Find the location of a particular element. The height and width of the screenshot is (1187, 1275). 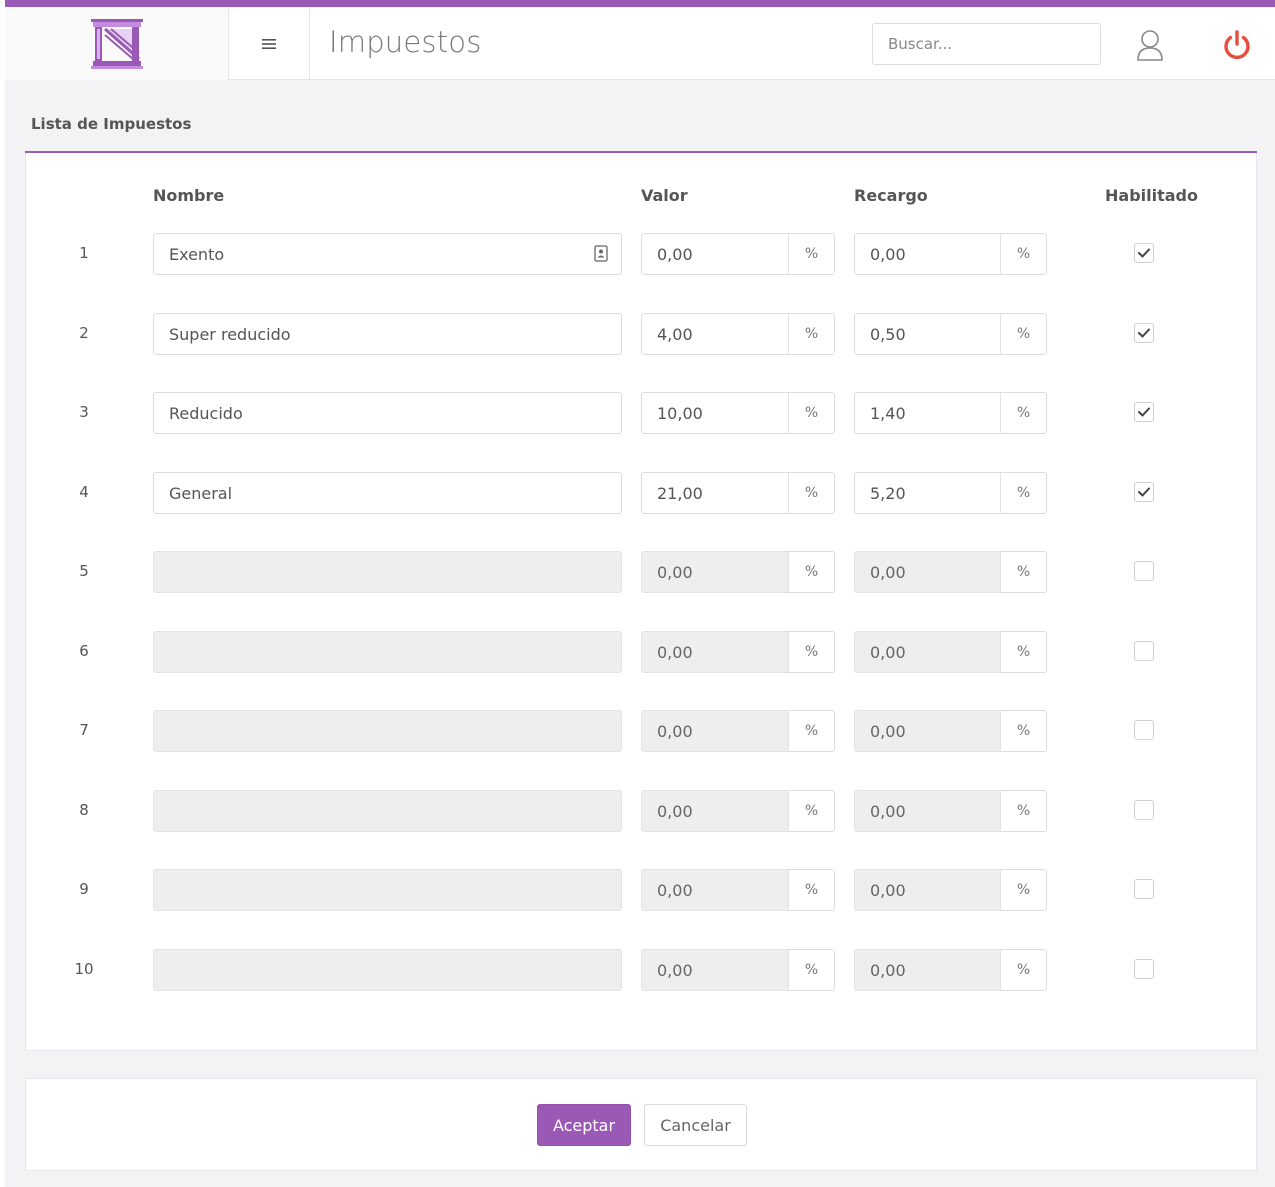

top-header: Impuestos is located at coordinates (640, 43).